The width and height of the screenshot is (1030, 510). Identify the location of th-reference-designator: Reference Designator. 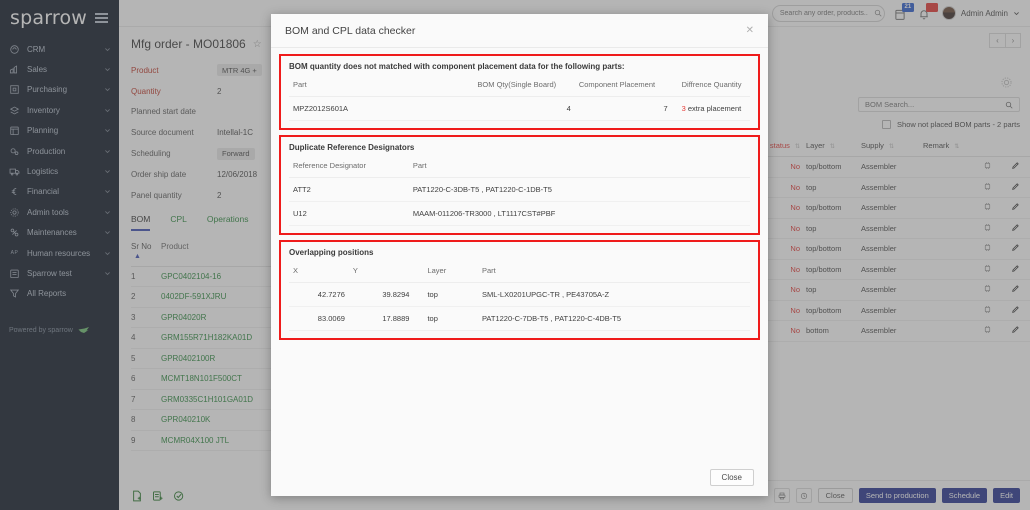
(349, 166).